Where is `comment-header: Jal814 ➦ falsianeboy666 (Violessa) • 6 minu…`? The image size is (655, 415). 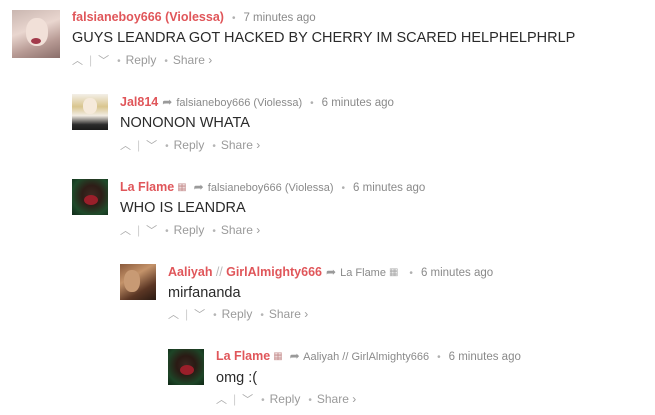
comment-header: Jal814 ➦ falsianeboy666 (Violessa) • 6 minu… is located at coordinates (257, 103).